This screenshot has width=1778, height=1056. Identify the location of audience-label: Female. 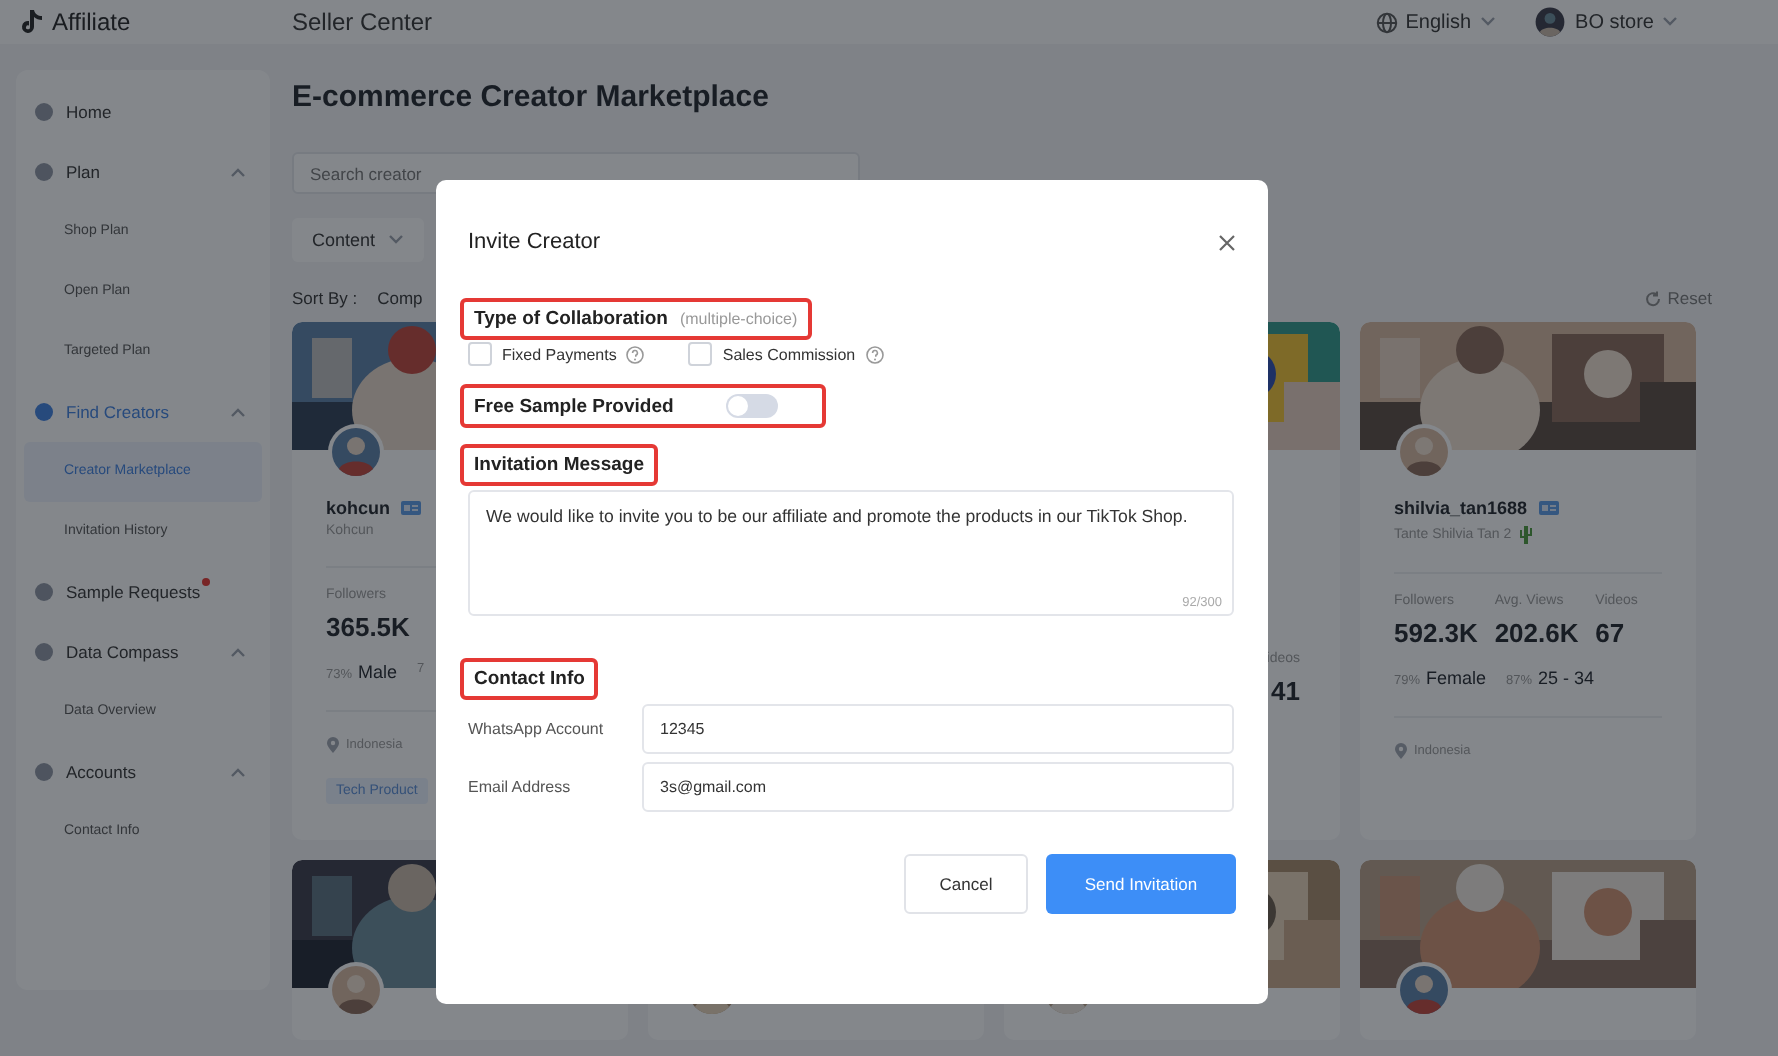
(1456, 678).